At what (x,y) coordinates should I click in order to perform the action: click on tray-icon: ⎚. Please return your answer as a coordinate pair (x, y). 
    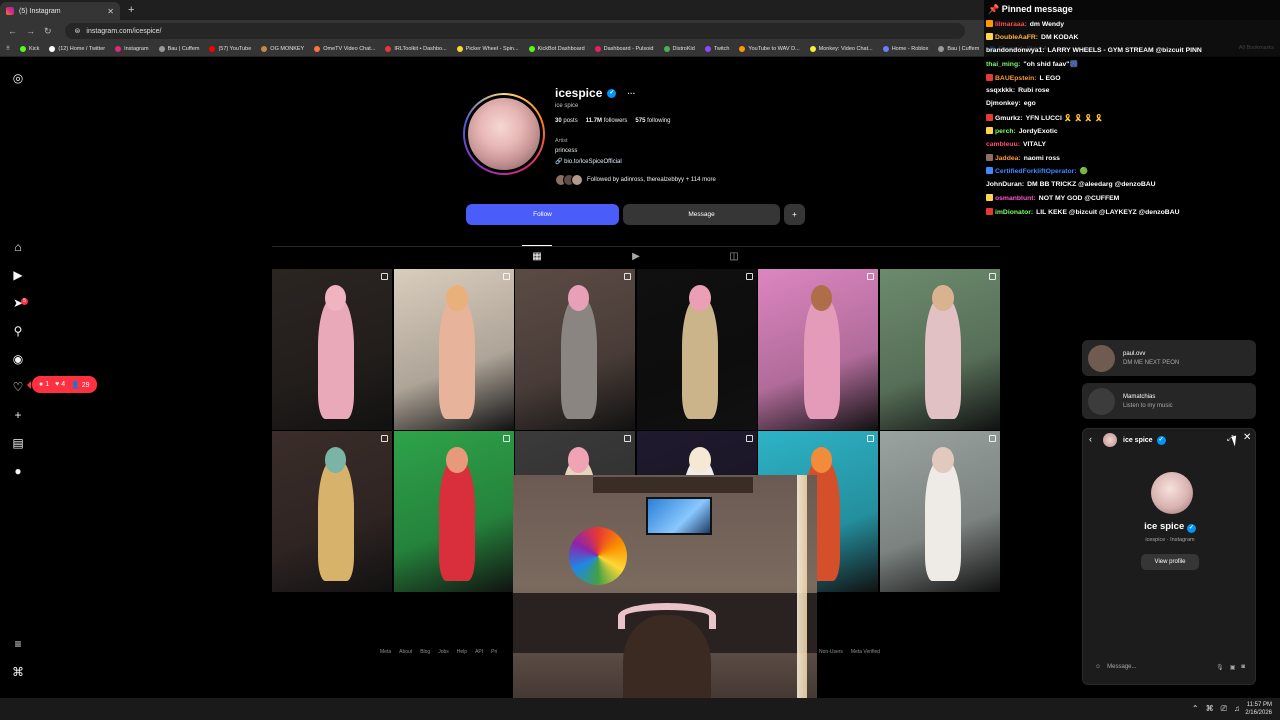
    Looking at the image, I should click on (1224, 709).